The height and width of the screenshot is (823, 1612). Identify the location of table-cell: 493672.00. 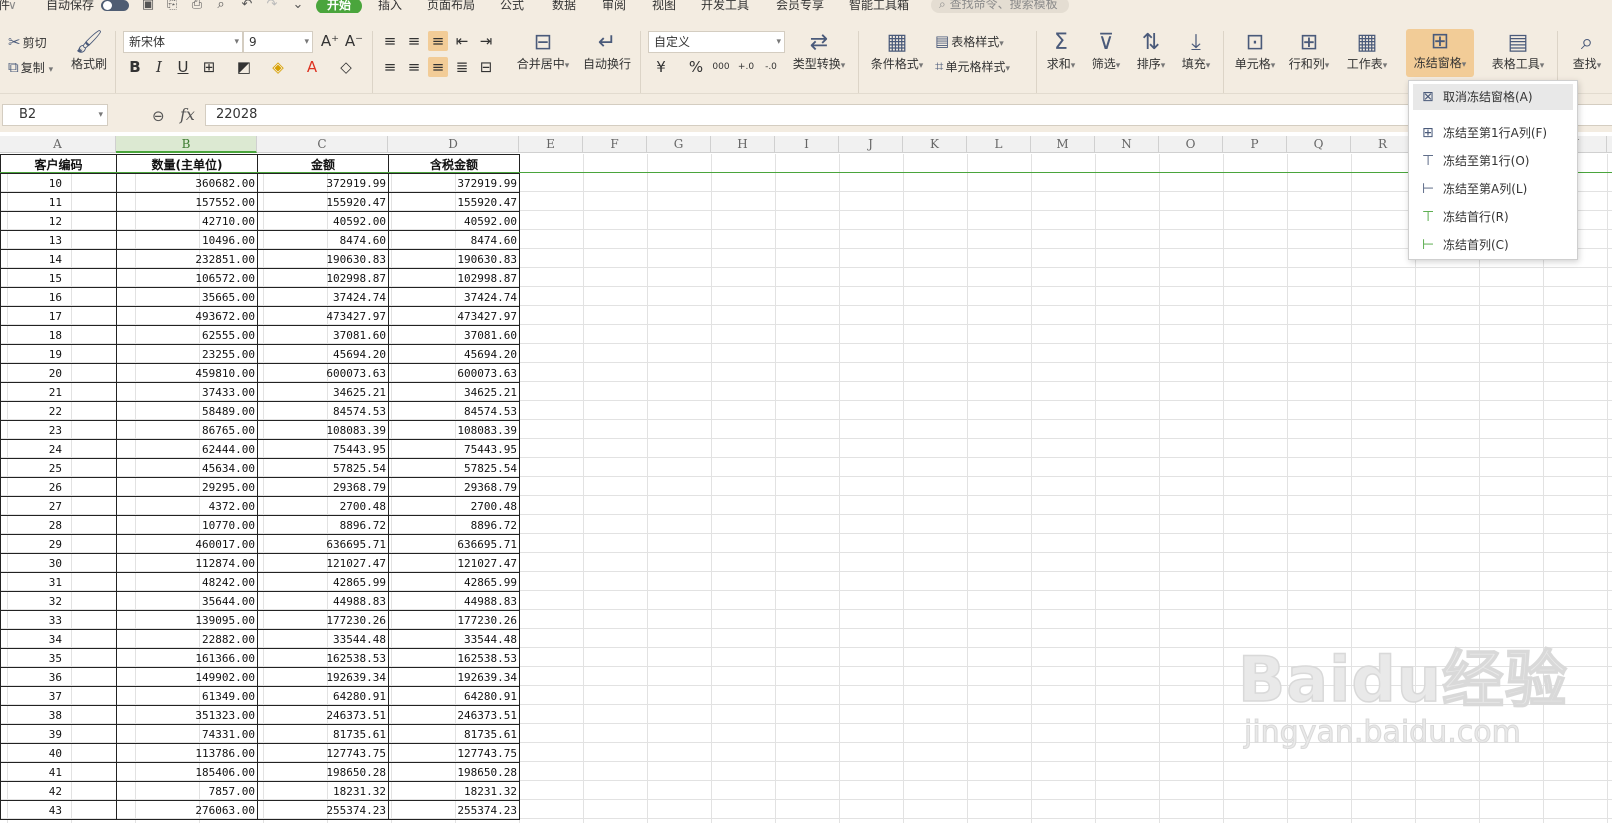
(187, 316).